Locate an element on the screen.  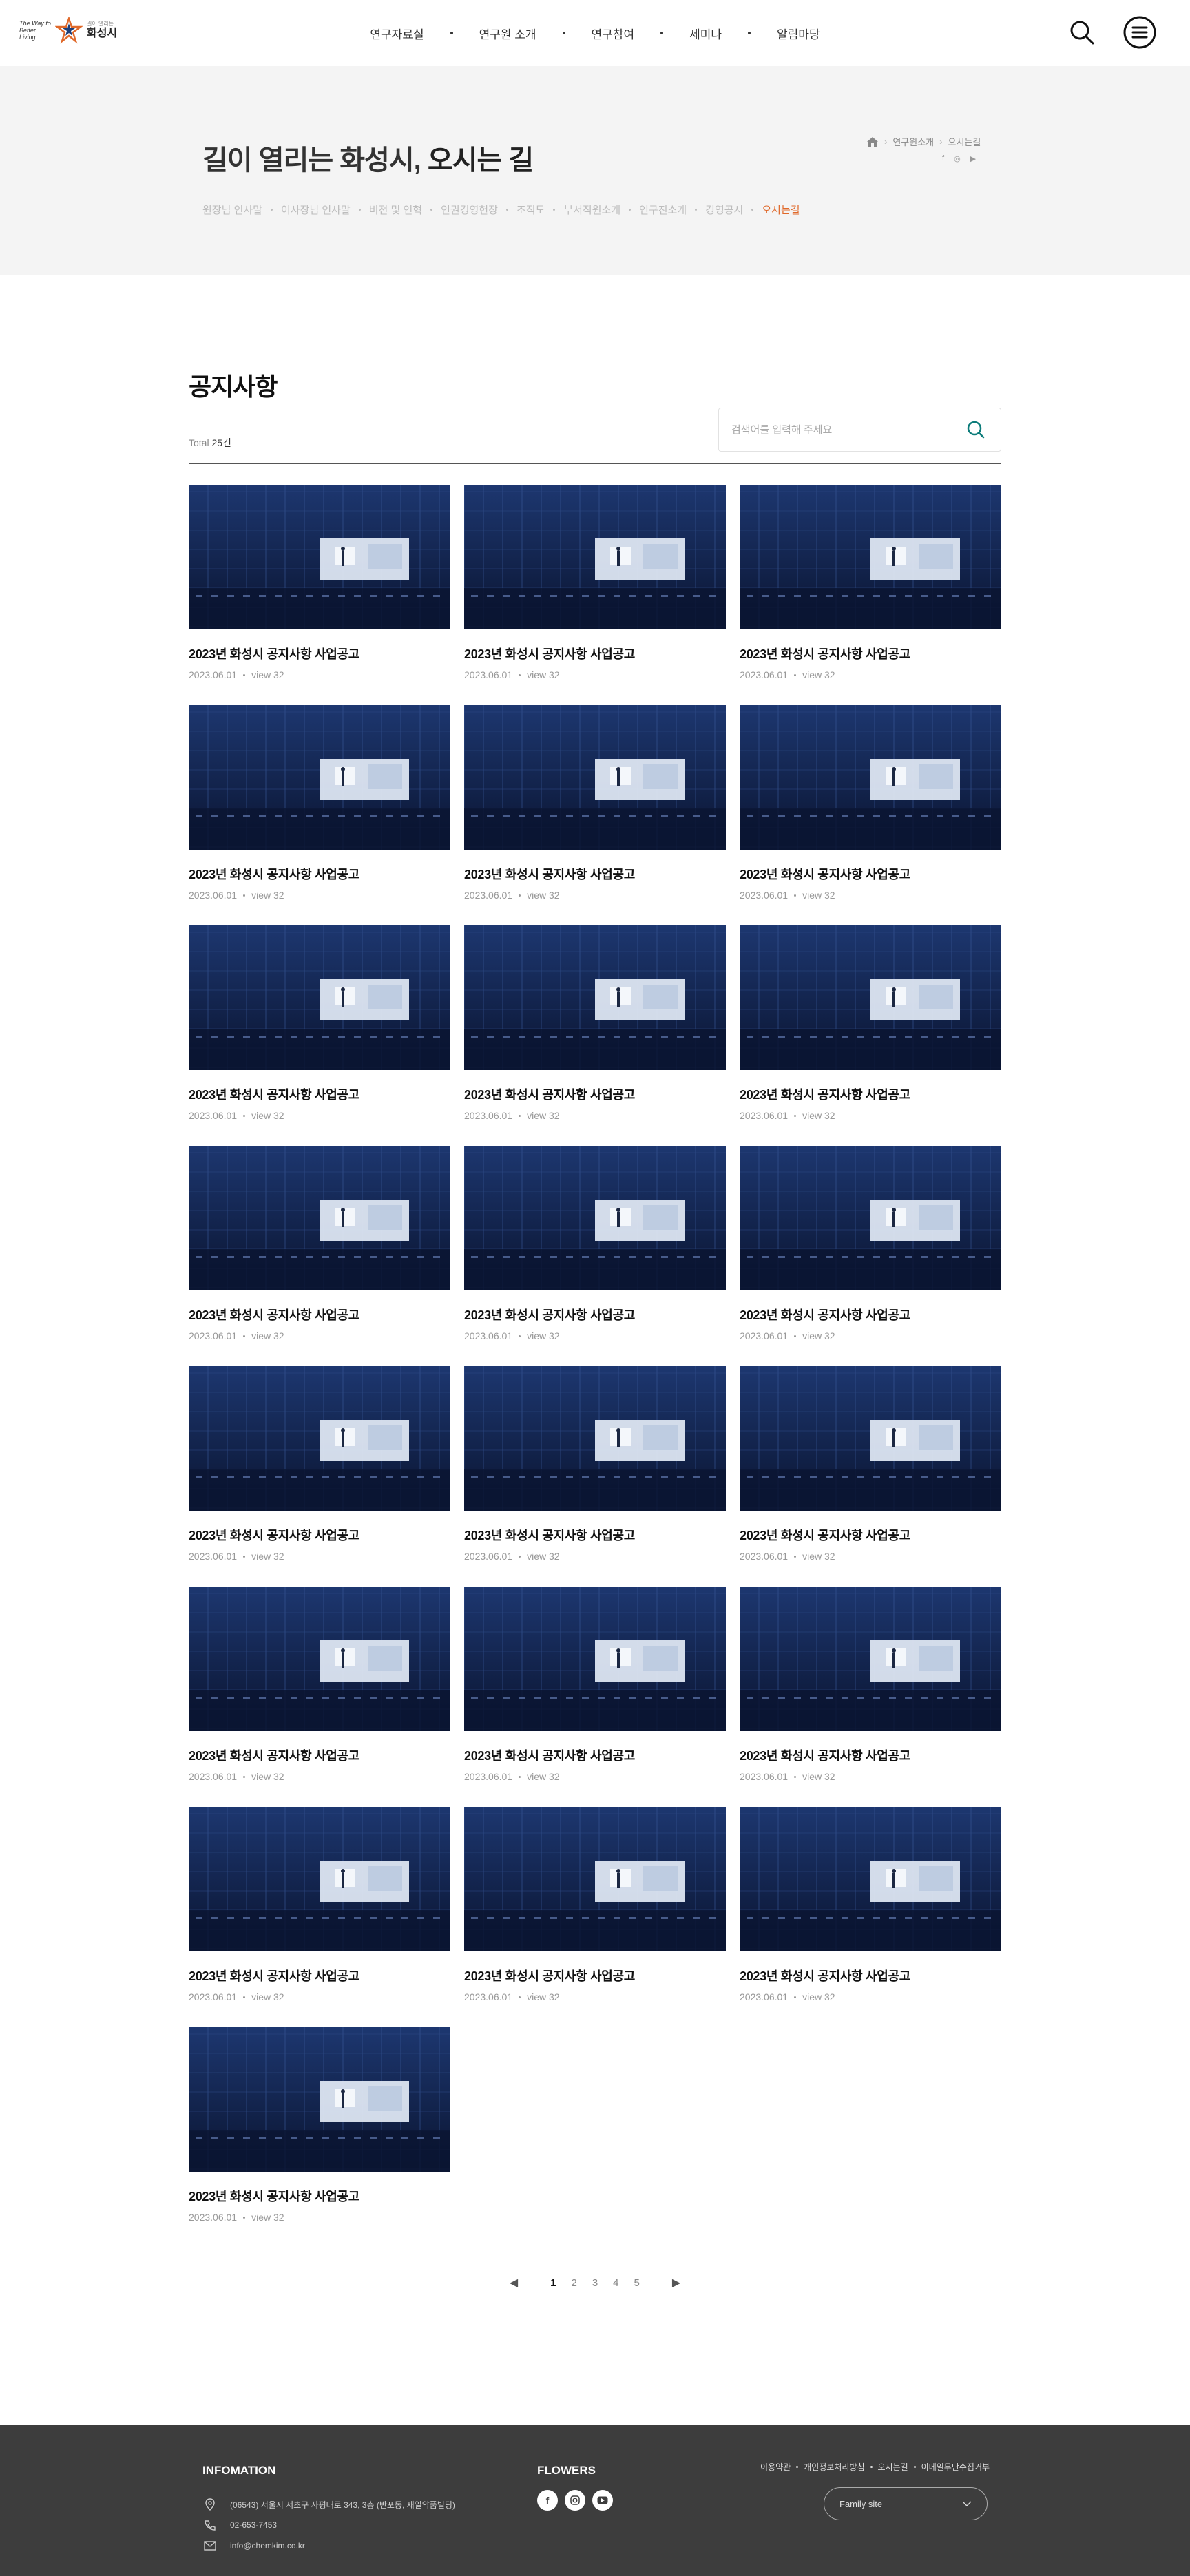
footer-link-directions: 오시는길 is located at coordinates (893, 2467).